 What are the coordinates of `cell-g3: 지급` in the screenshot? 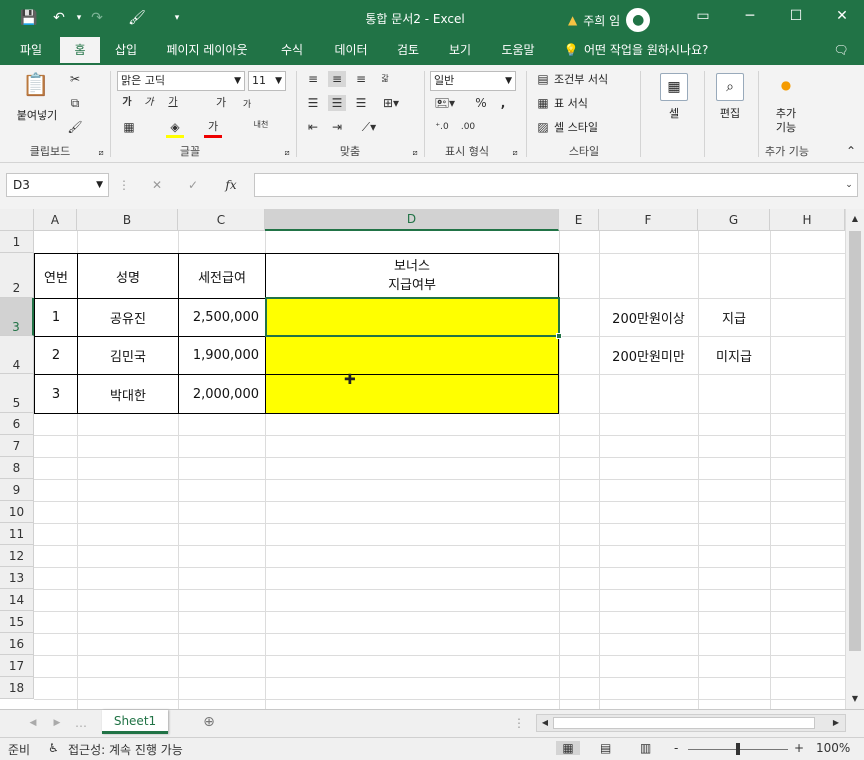 It's located at (734, 317).